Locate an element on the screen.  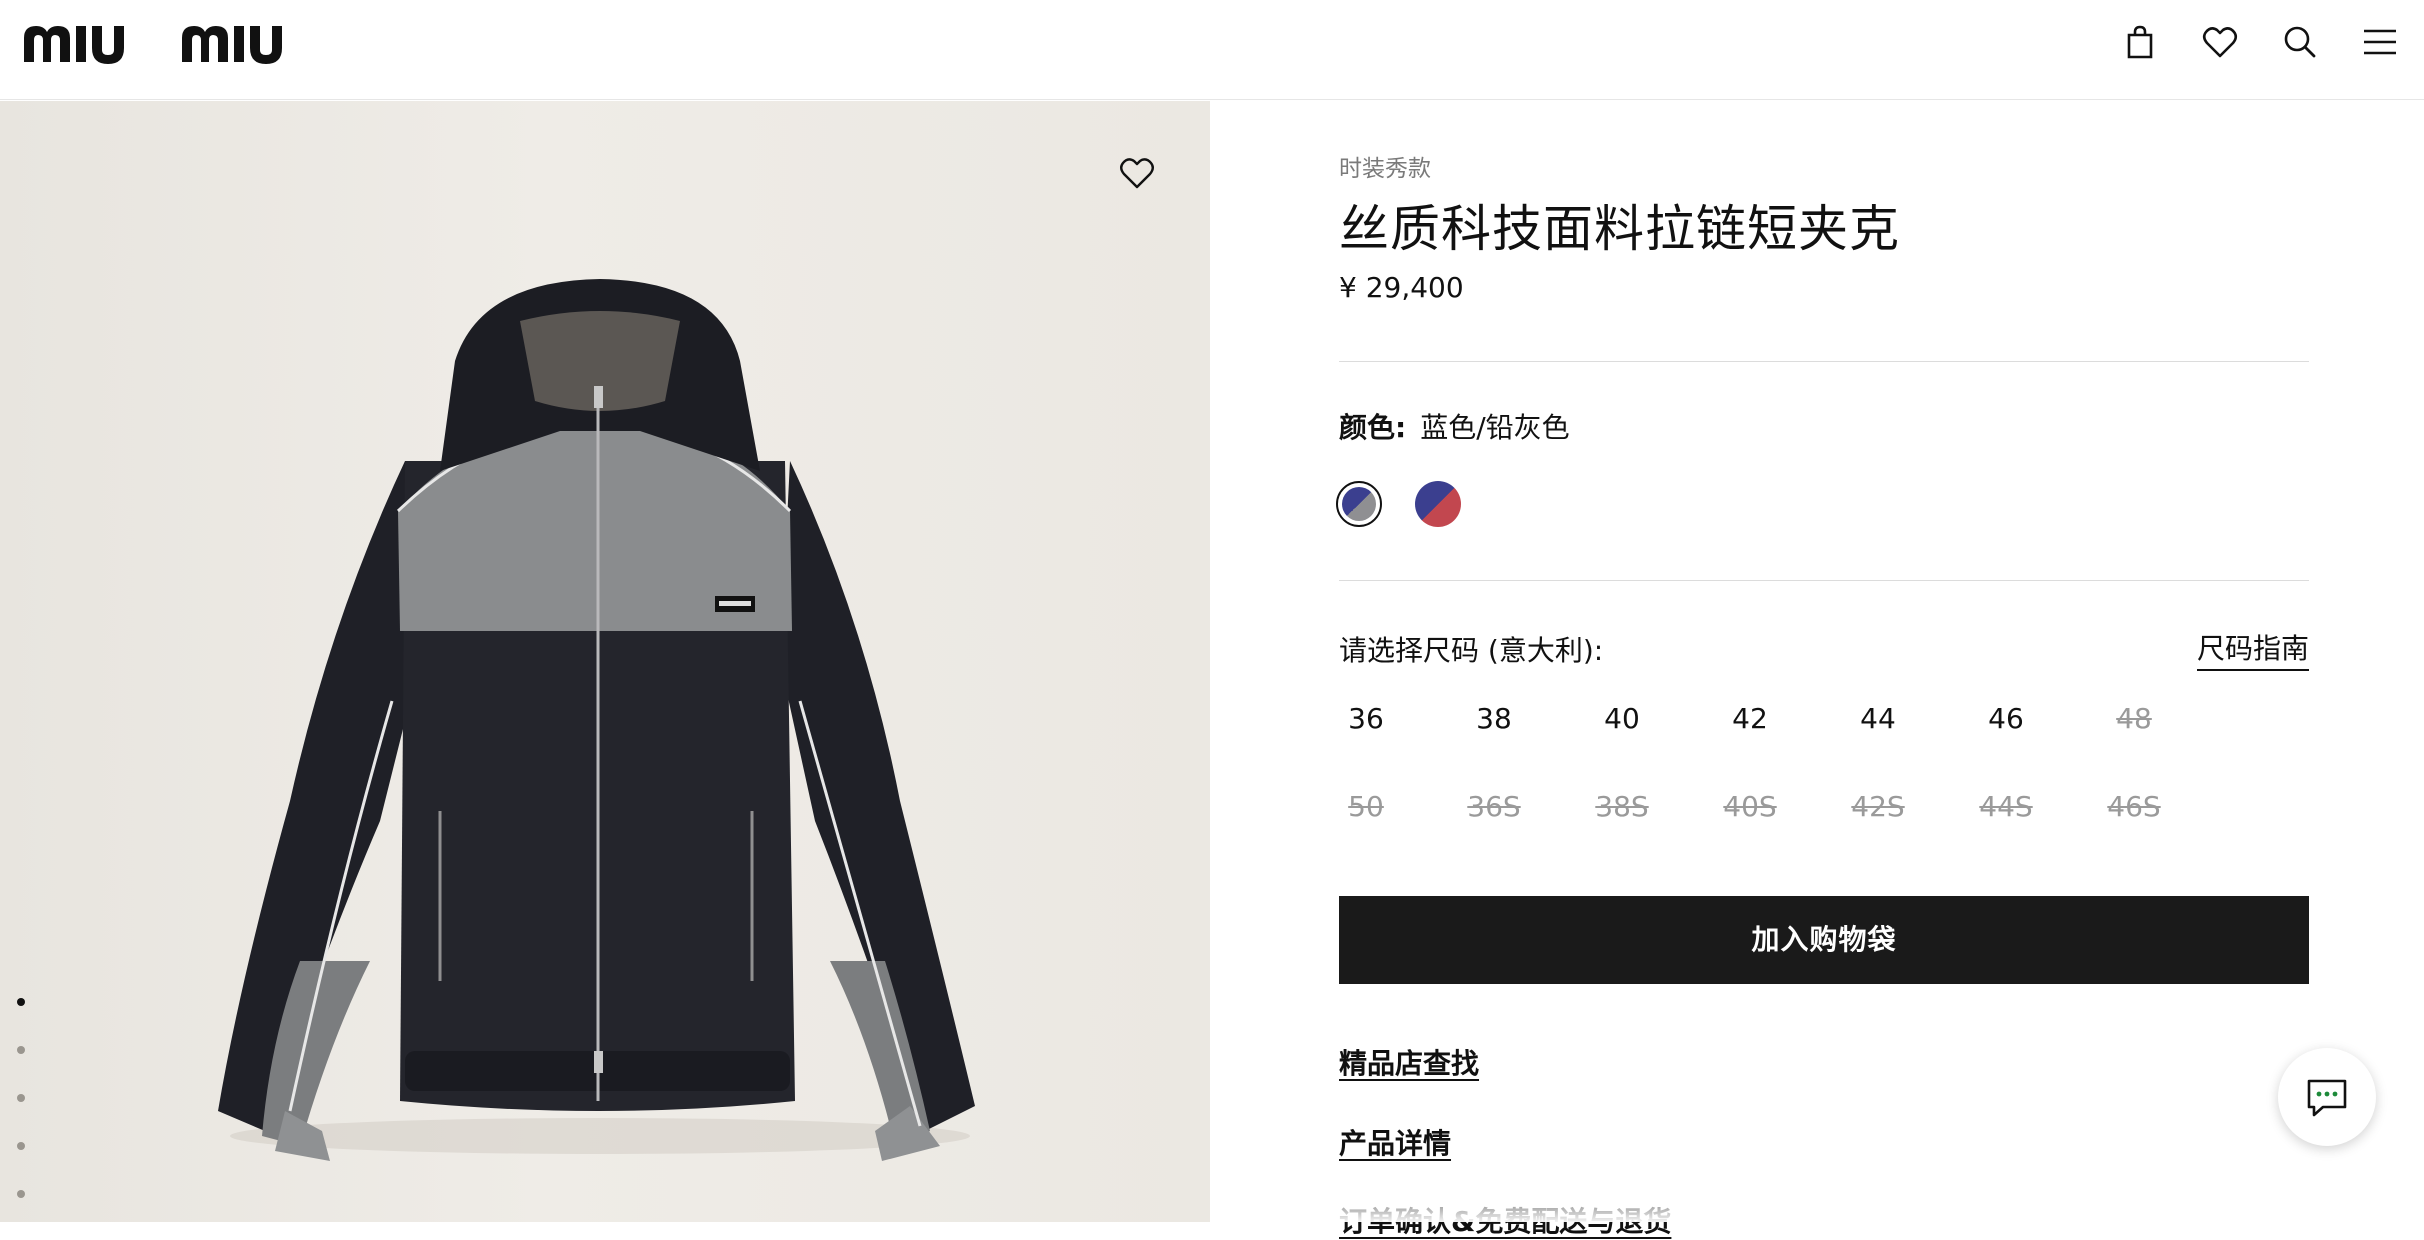
product-title: 丝质科技面料拉链短夹克 is located at coordinates (1619, 229).